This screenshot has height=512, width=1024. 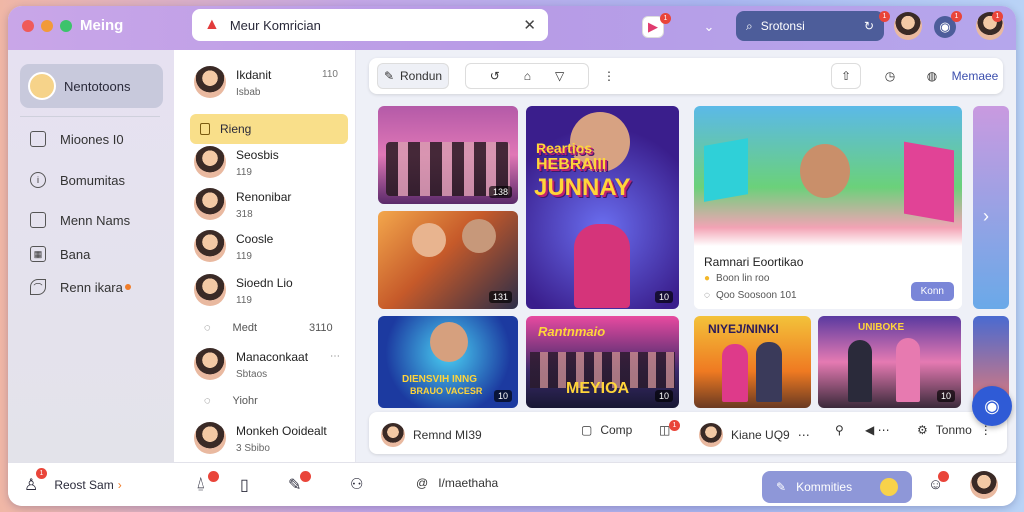 I want to click on person-icon: ♙, so click(x=31, y=485).